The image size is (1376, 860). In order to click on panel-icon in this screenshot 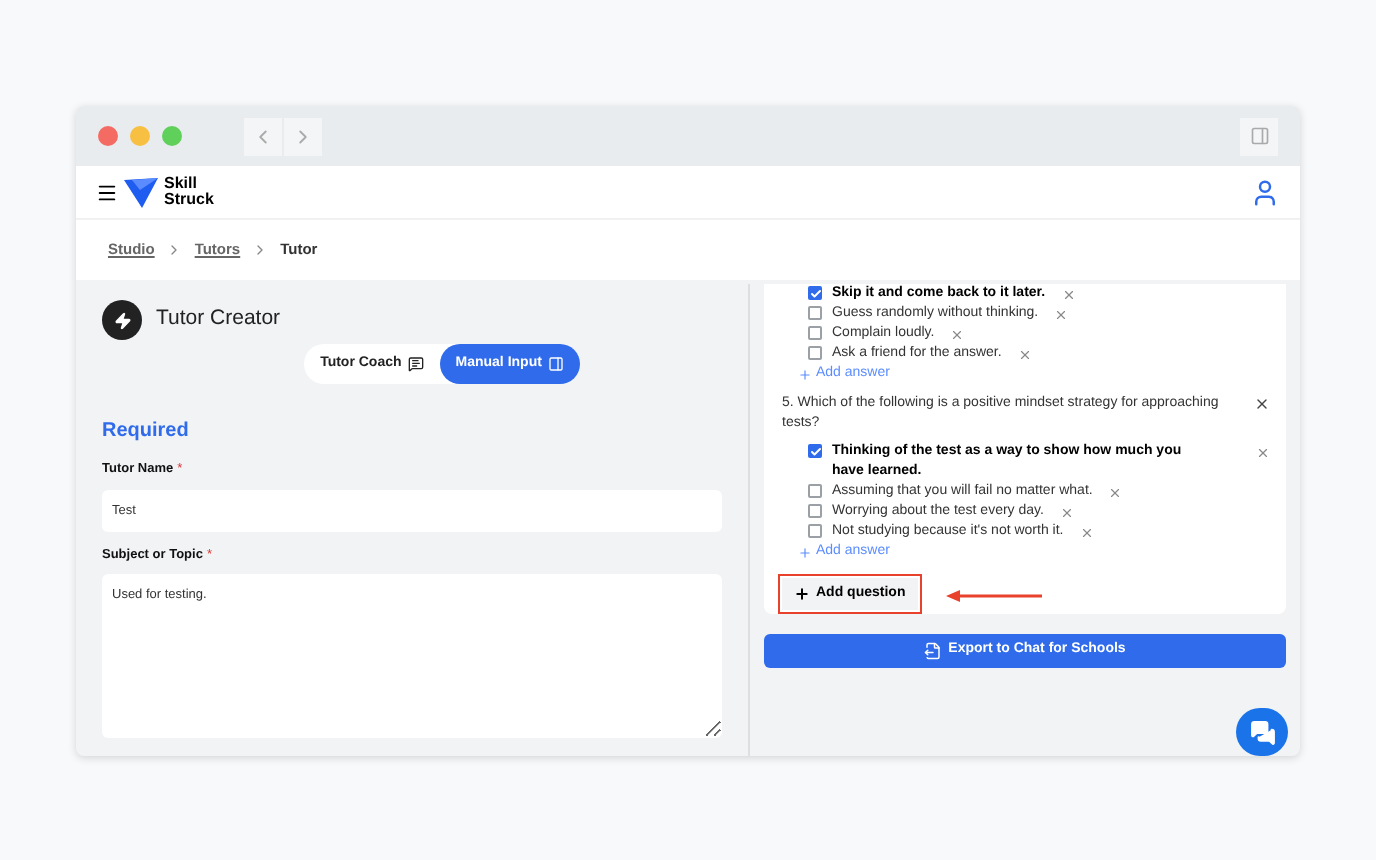, I will do `click(555, 364)`.